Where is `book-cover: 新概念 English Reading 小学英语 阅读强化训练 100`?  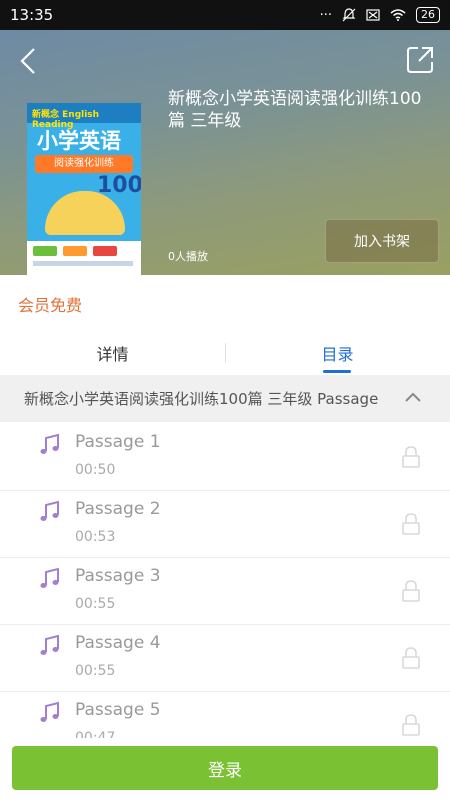
book-cover: 新概念 English Reading 小学英语 阅读强化训练 100 is located at coordinates (84, 189).